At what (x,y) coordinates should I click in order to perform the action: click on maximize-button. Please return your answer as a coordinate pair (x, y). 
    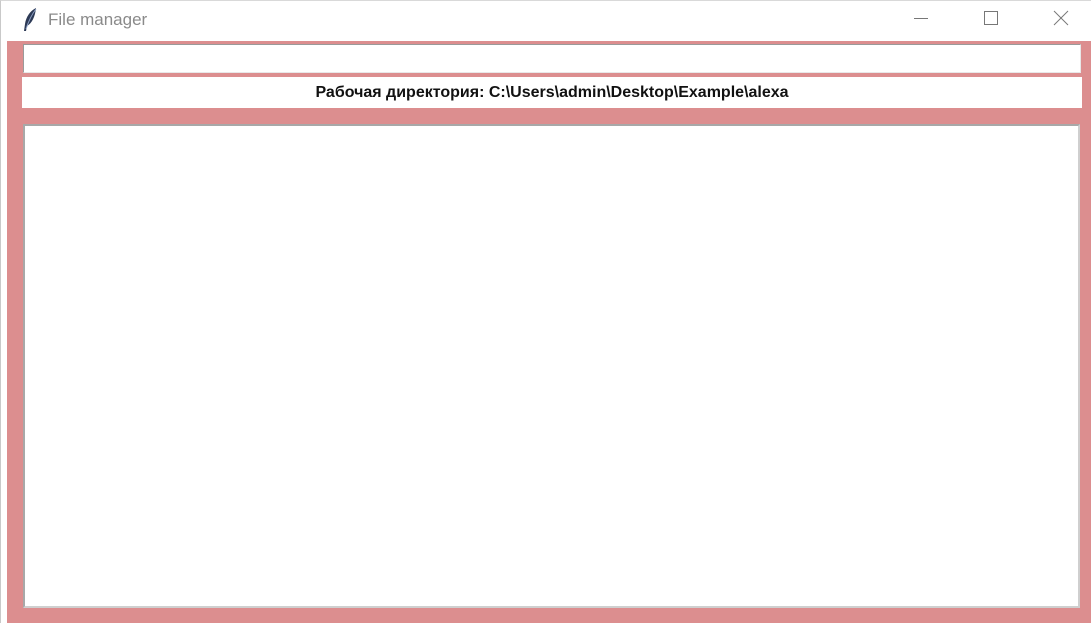
    Looking at the image, I should click on (991, 20).